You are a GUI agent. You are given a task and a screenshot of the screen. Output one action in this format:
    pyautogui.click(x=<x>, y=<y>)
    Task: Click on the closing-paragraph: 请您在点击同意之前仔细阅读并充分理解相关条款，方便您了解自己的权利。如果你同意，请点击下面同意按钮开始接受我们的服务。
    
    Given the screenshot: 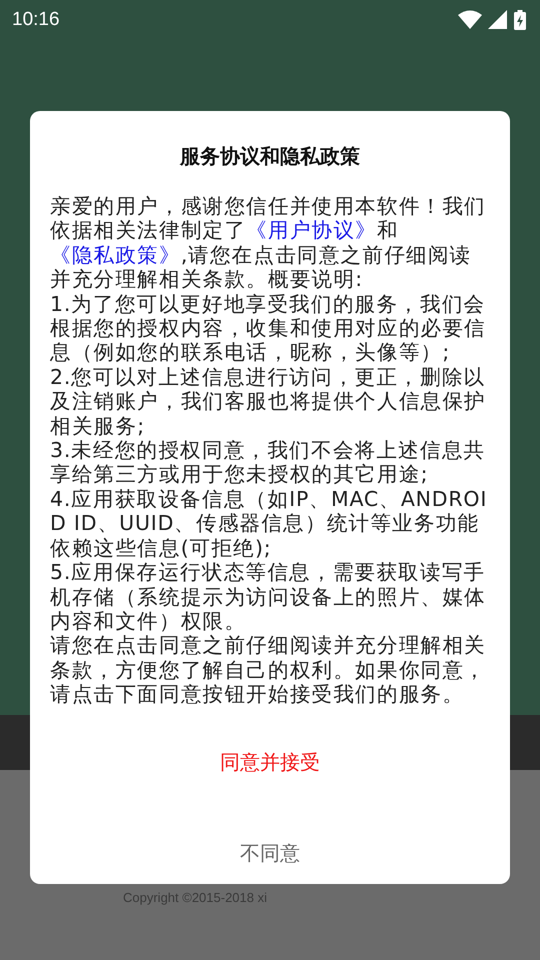 What is the action you would take?
    pyautogui.click(x=268, y=670)
    